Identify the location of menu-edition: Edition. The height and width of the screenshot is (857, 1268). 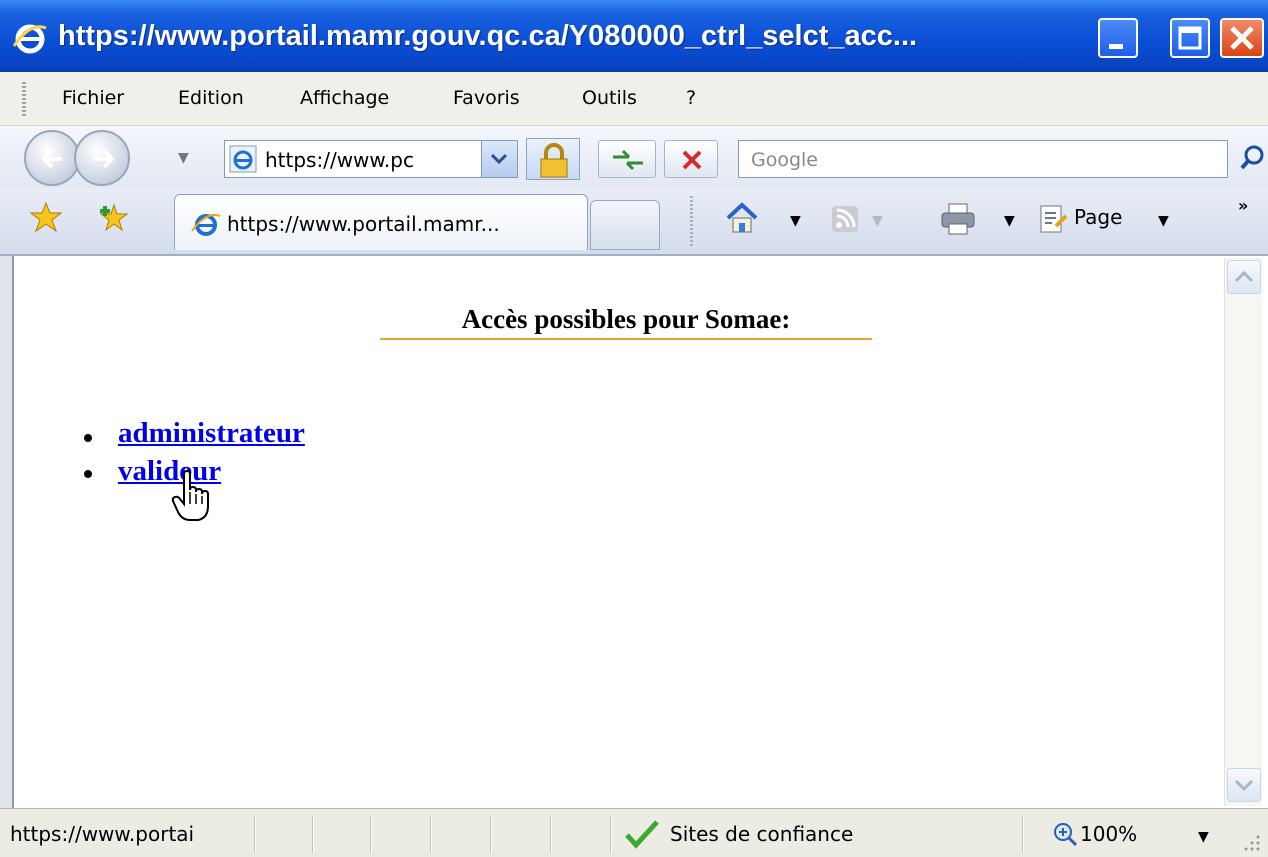
(211, 98).